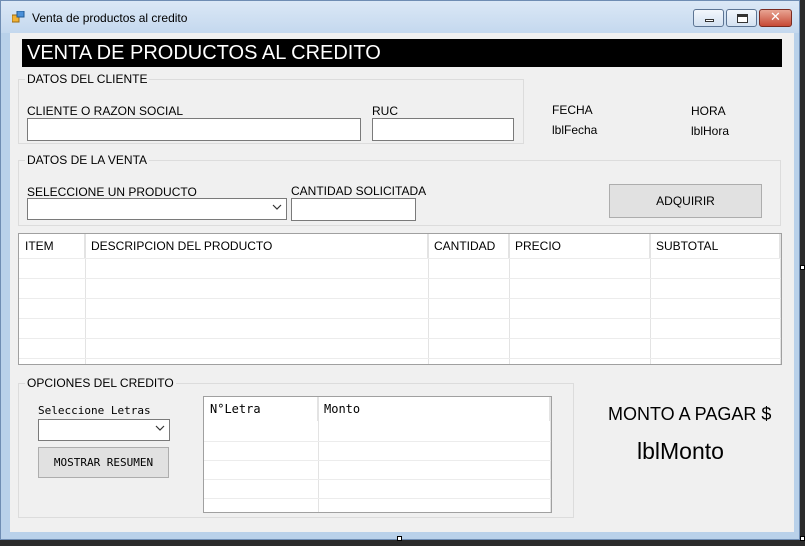 This screenshot has height=546, width=805. Describe the element at coordinates (87, 160) in the screenshot. I see `venta-legend: DATOS DE LA VENTA` at that location.